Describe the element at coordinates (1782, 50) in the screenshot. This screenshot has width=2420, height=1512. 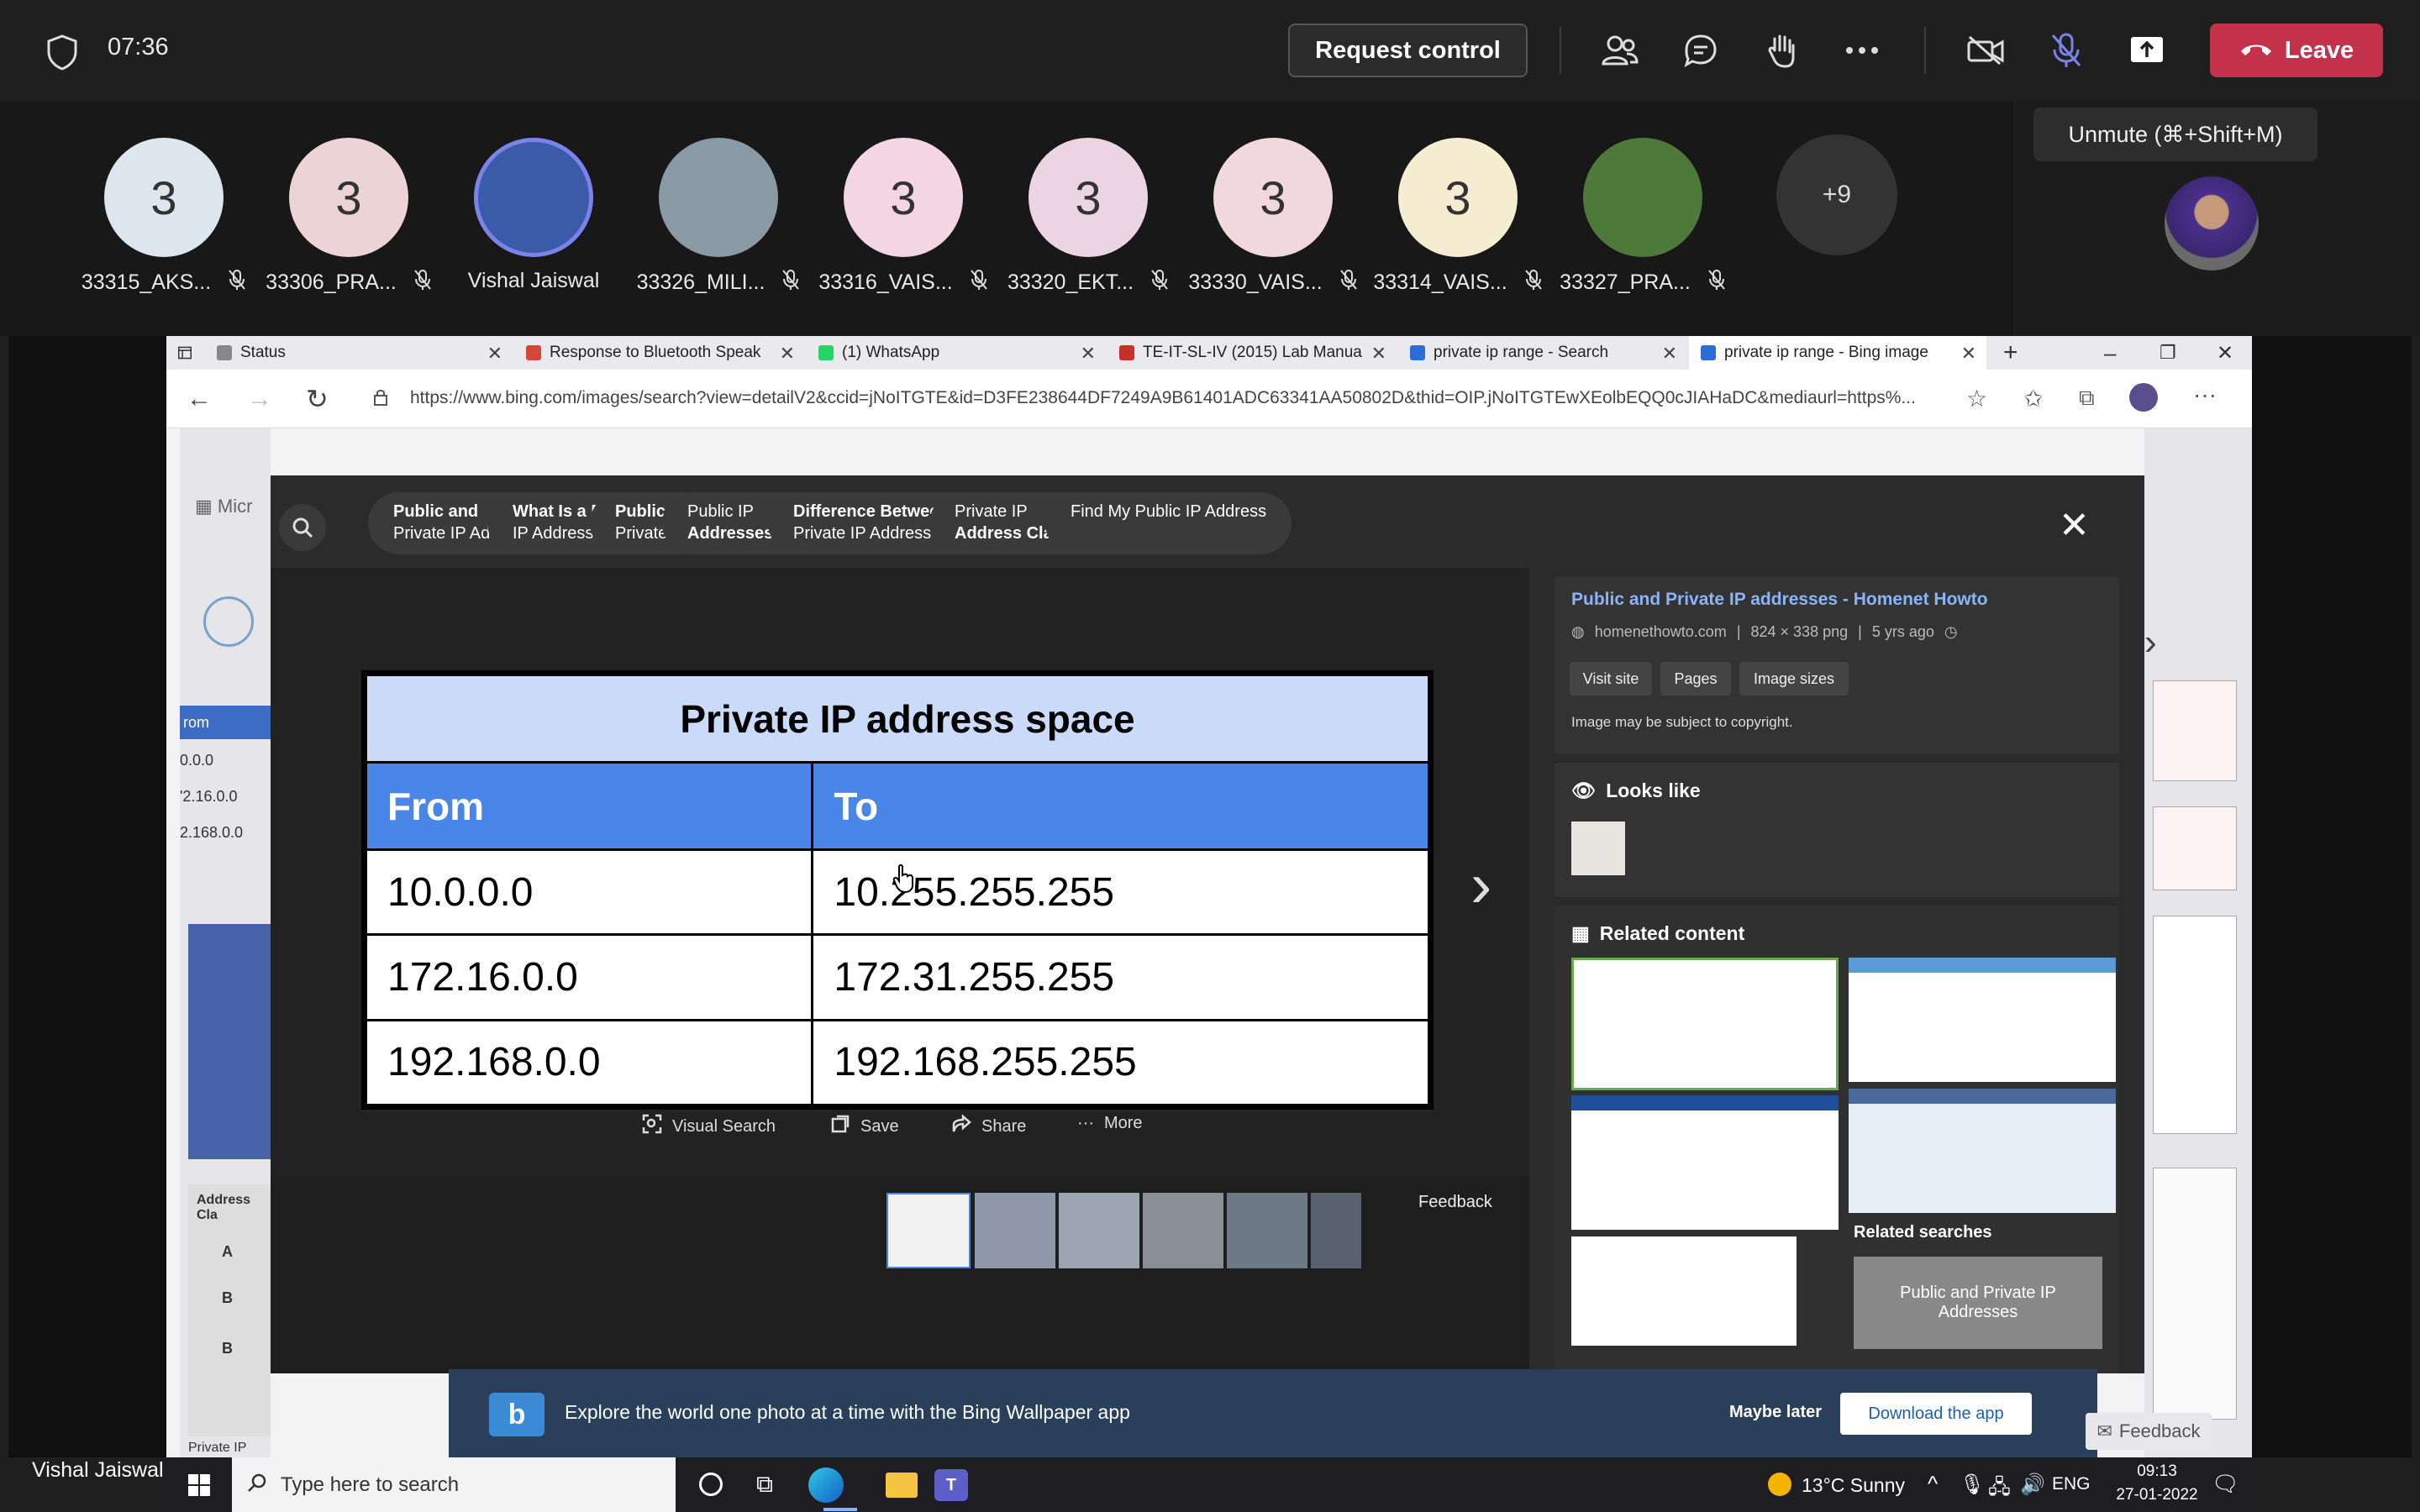
I see `raise-hand-icon` at that location.